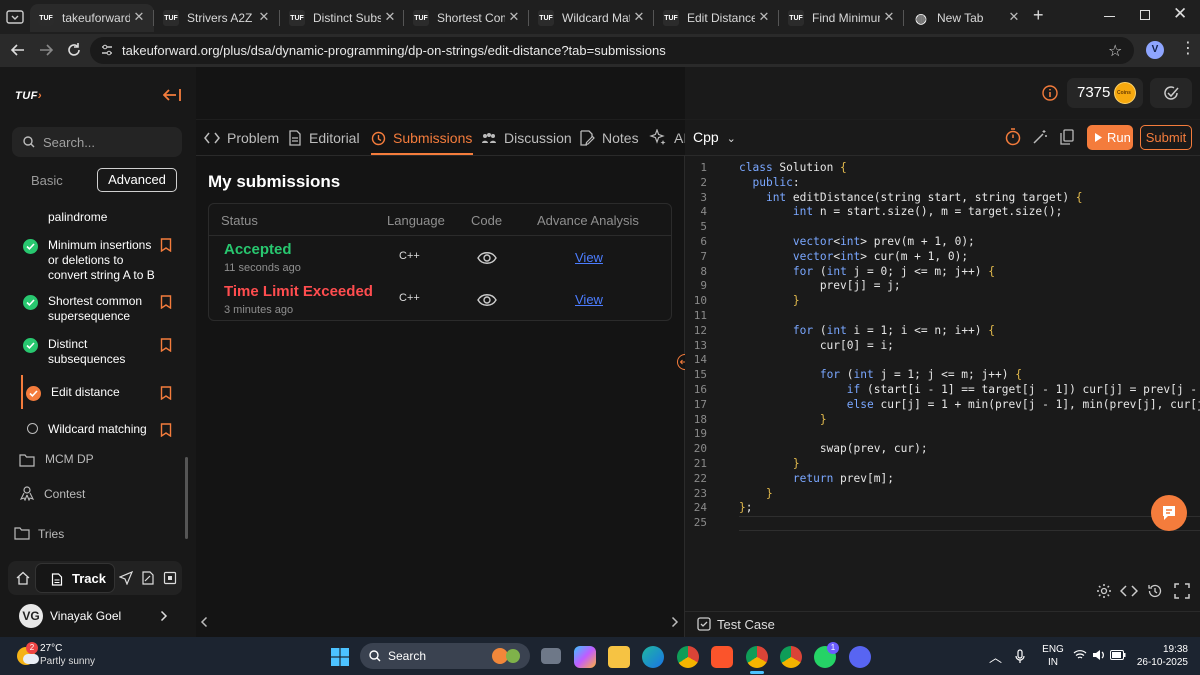 This screenshot has height=675, width=1200. I want to click on sidebar-item-distinct-subsequences: Distinct subsequences, so click(98, 352).